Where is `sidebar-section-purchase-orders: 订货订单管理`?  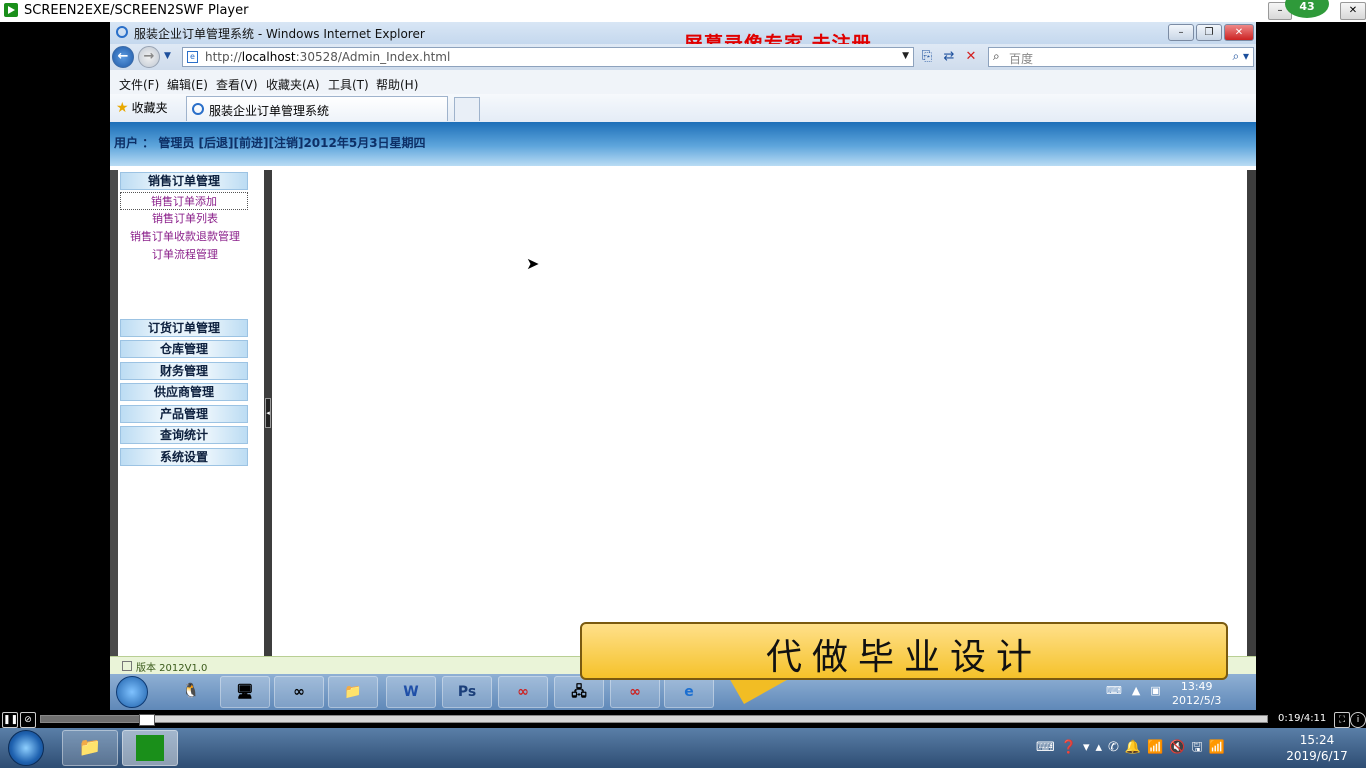
sidebar-section-purchase-orders: 订货订单管理 is located at coordinates (184, 328).